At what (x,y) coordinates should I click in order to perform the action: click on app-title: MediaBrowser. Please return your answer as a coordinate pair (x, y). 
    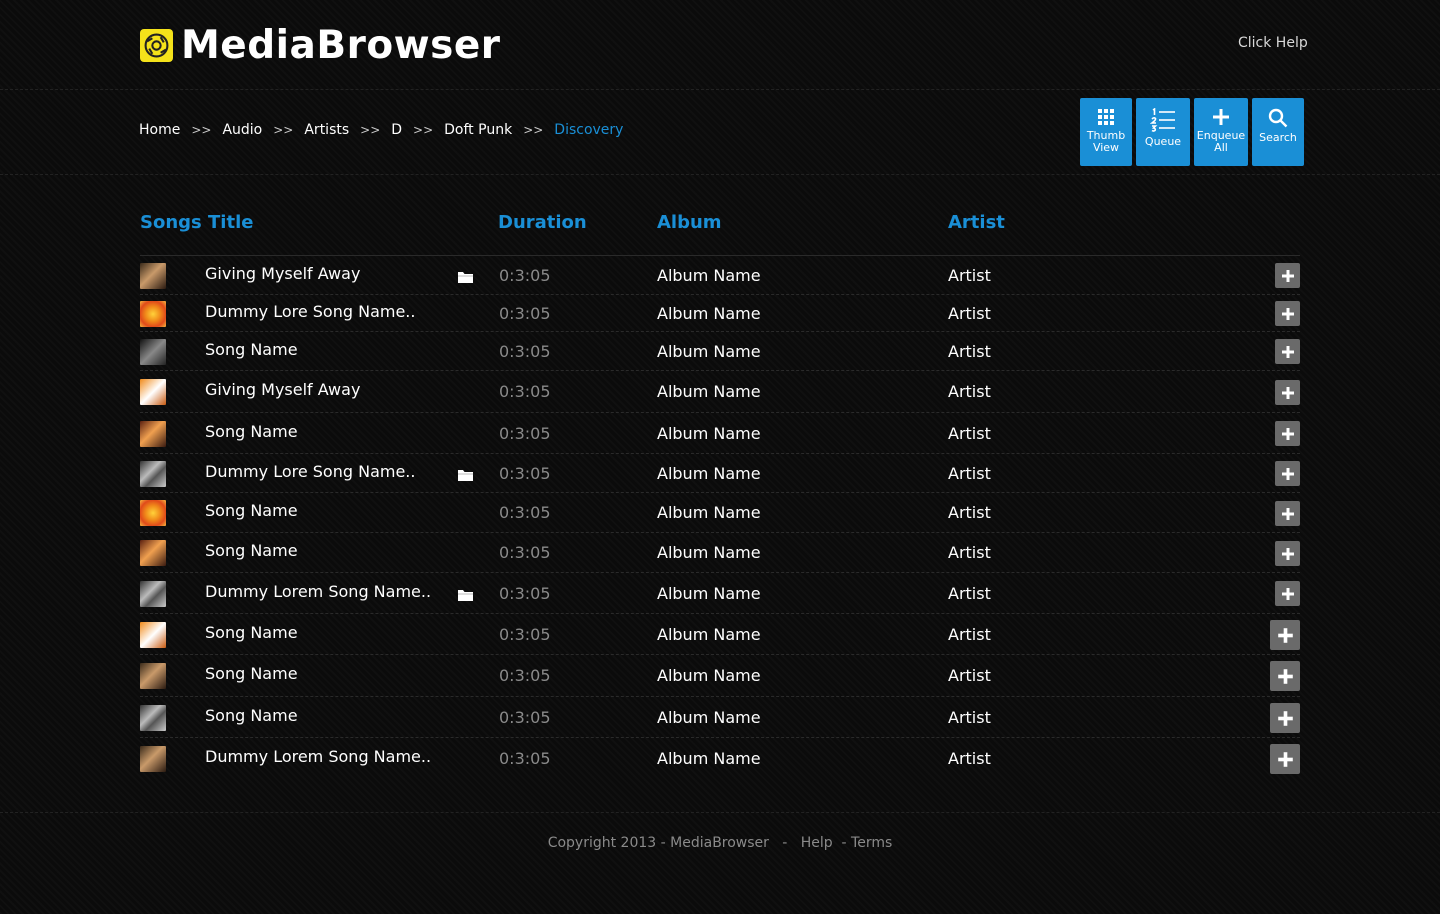
    Looking at the image, I should click on (341, 45).